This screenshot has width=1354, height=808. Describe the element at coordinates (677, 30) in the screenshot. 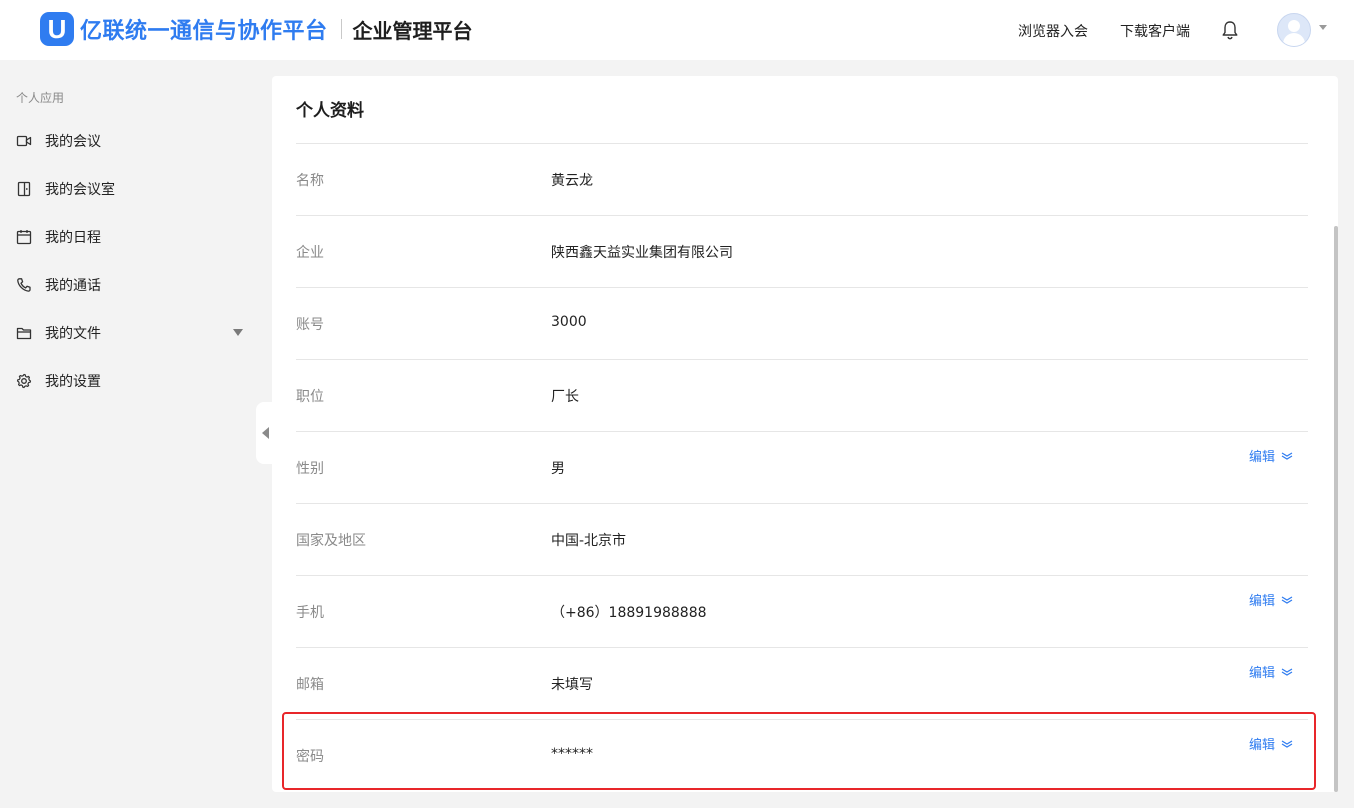

I see `top-header: U 亿联统一通信与协作平台 企业管理平台 浏览器入会 下载客户端` at that location.